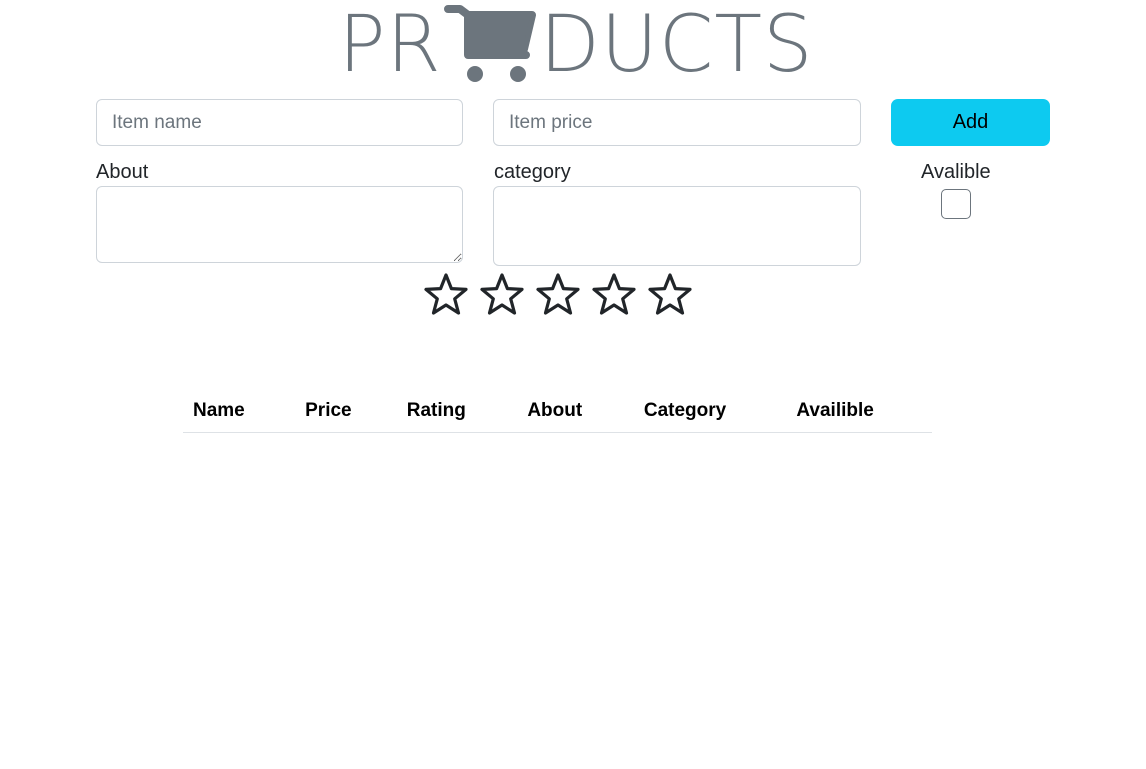 The image size is (1146, 769). Describe the element at coordinates (122, 172) in the screenshot. I see `about-label: About` at that location.